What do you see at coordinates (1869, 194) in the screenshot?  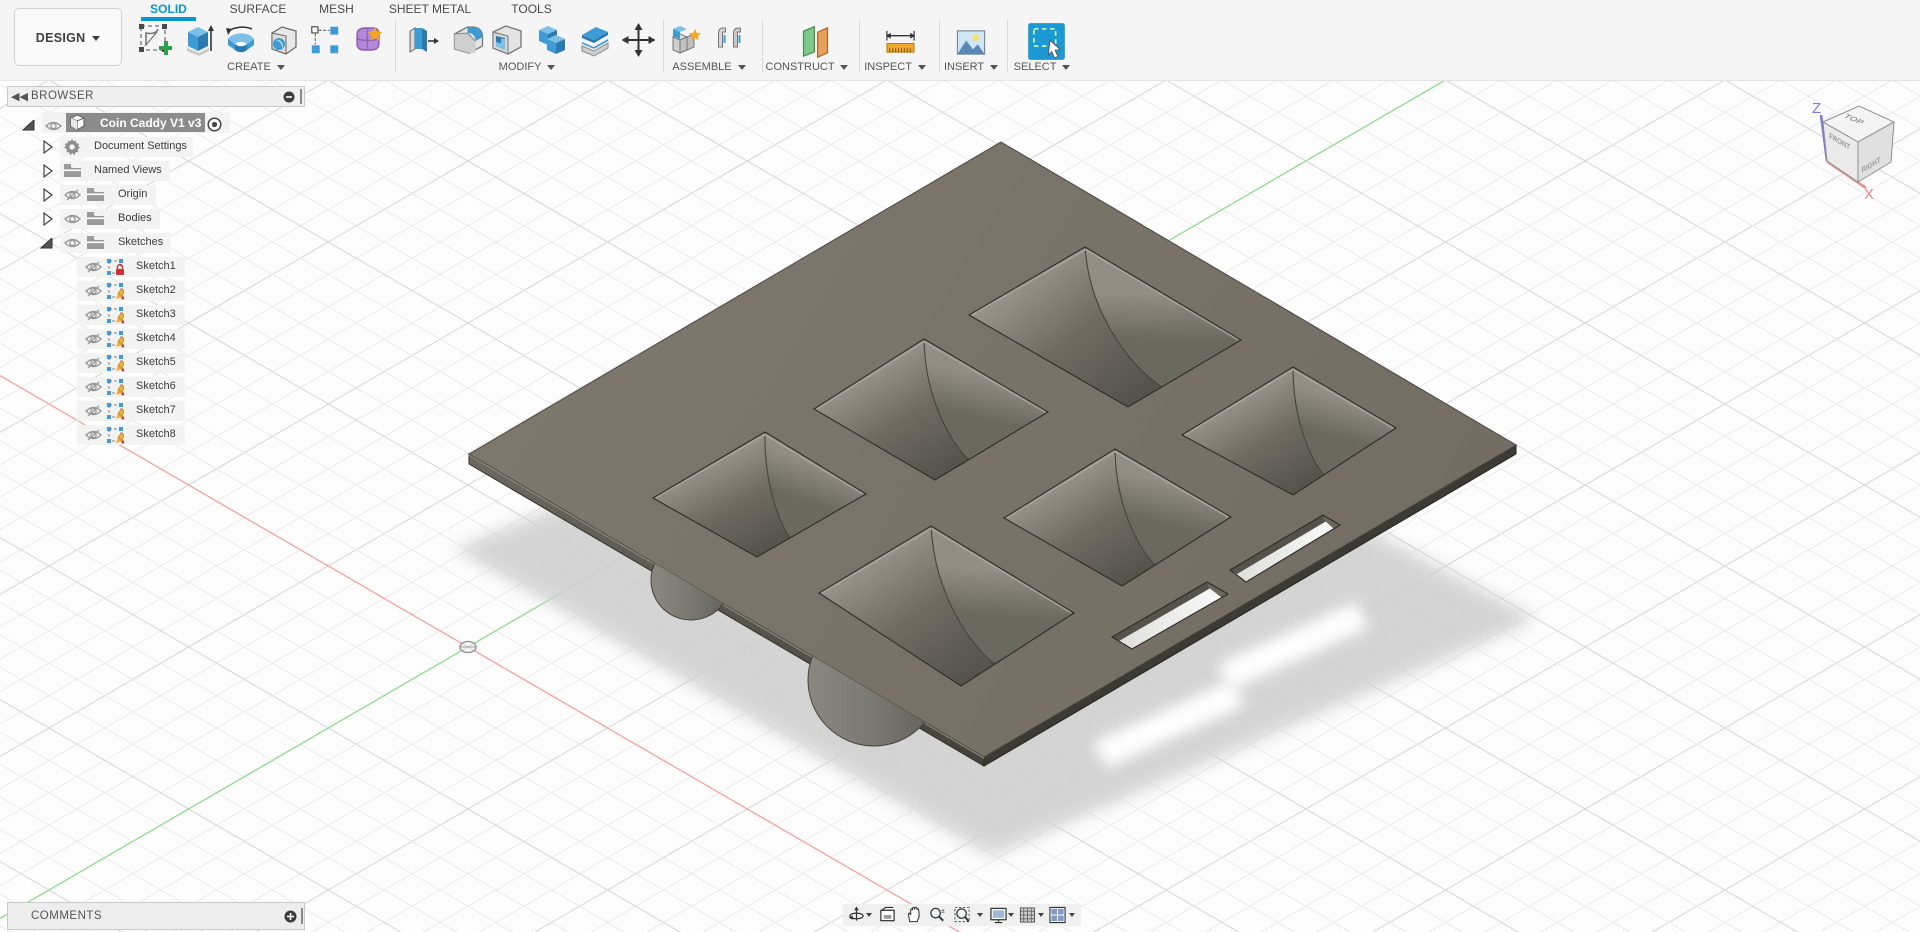 I see `svg-text: X` at bounding box center [1869, 194].